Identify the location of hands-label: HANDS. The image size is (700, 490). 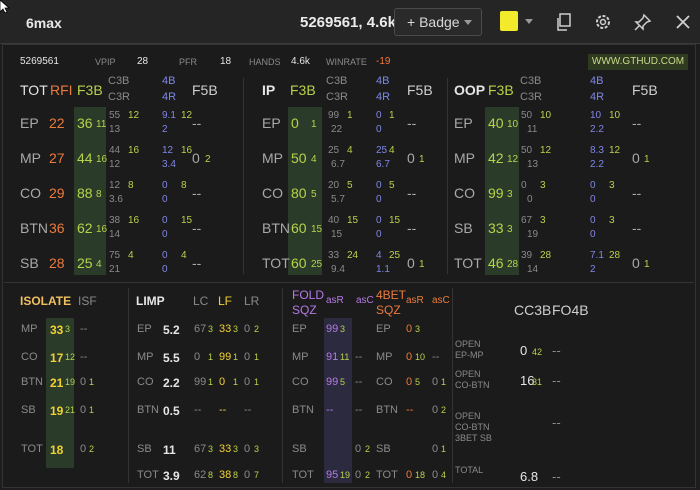
(265, 62).